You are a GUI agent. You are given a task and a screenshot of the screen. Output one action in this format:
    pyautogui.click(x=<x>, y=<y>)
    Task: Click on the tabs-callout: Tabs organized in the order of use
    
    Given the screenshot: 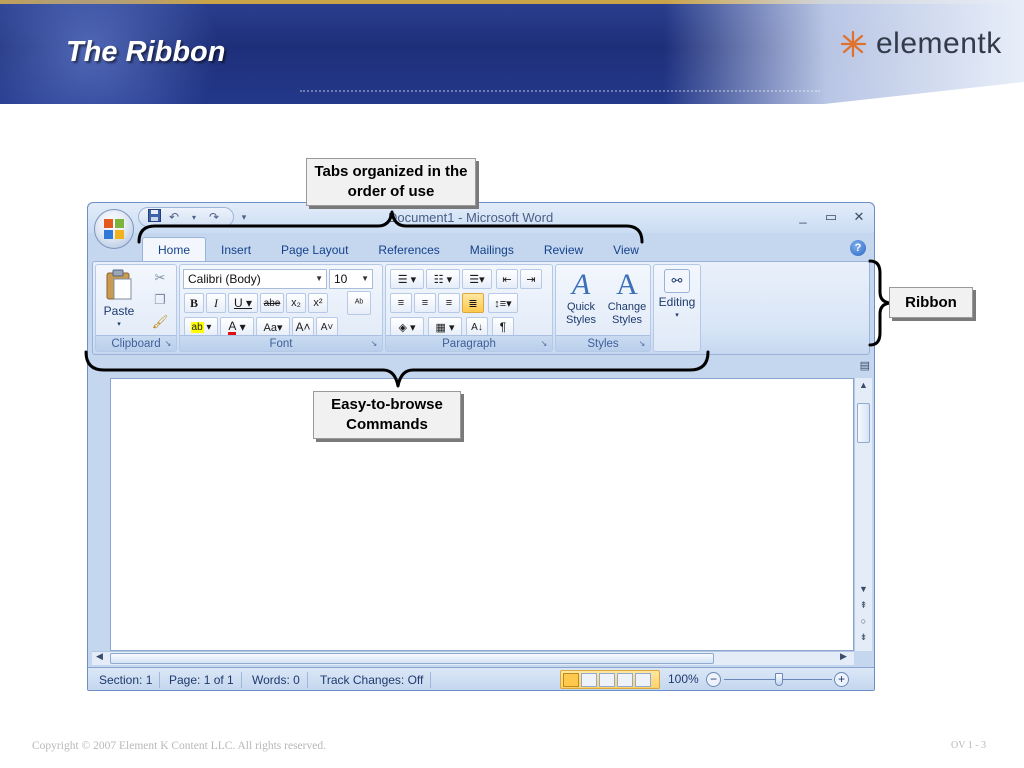 What is the action you would take?
    pyautogui.click(x=391, y=182)
    